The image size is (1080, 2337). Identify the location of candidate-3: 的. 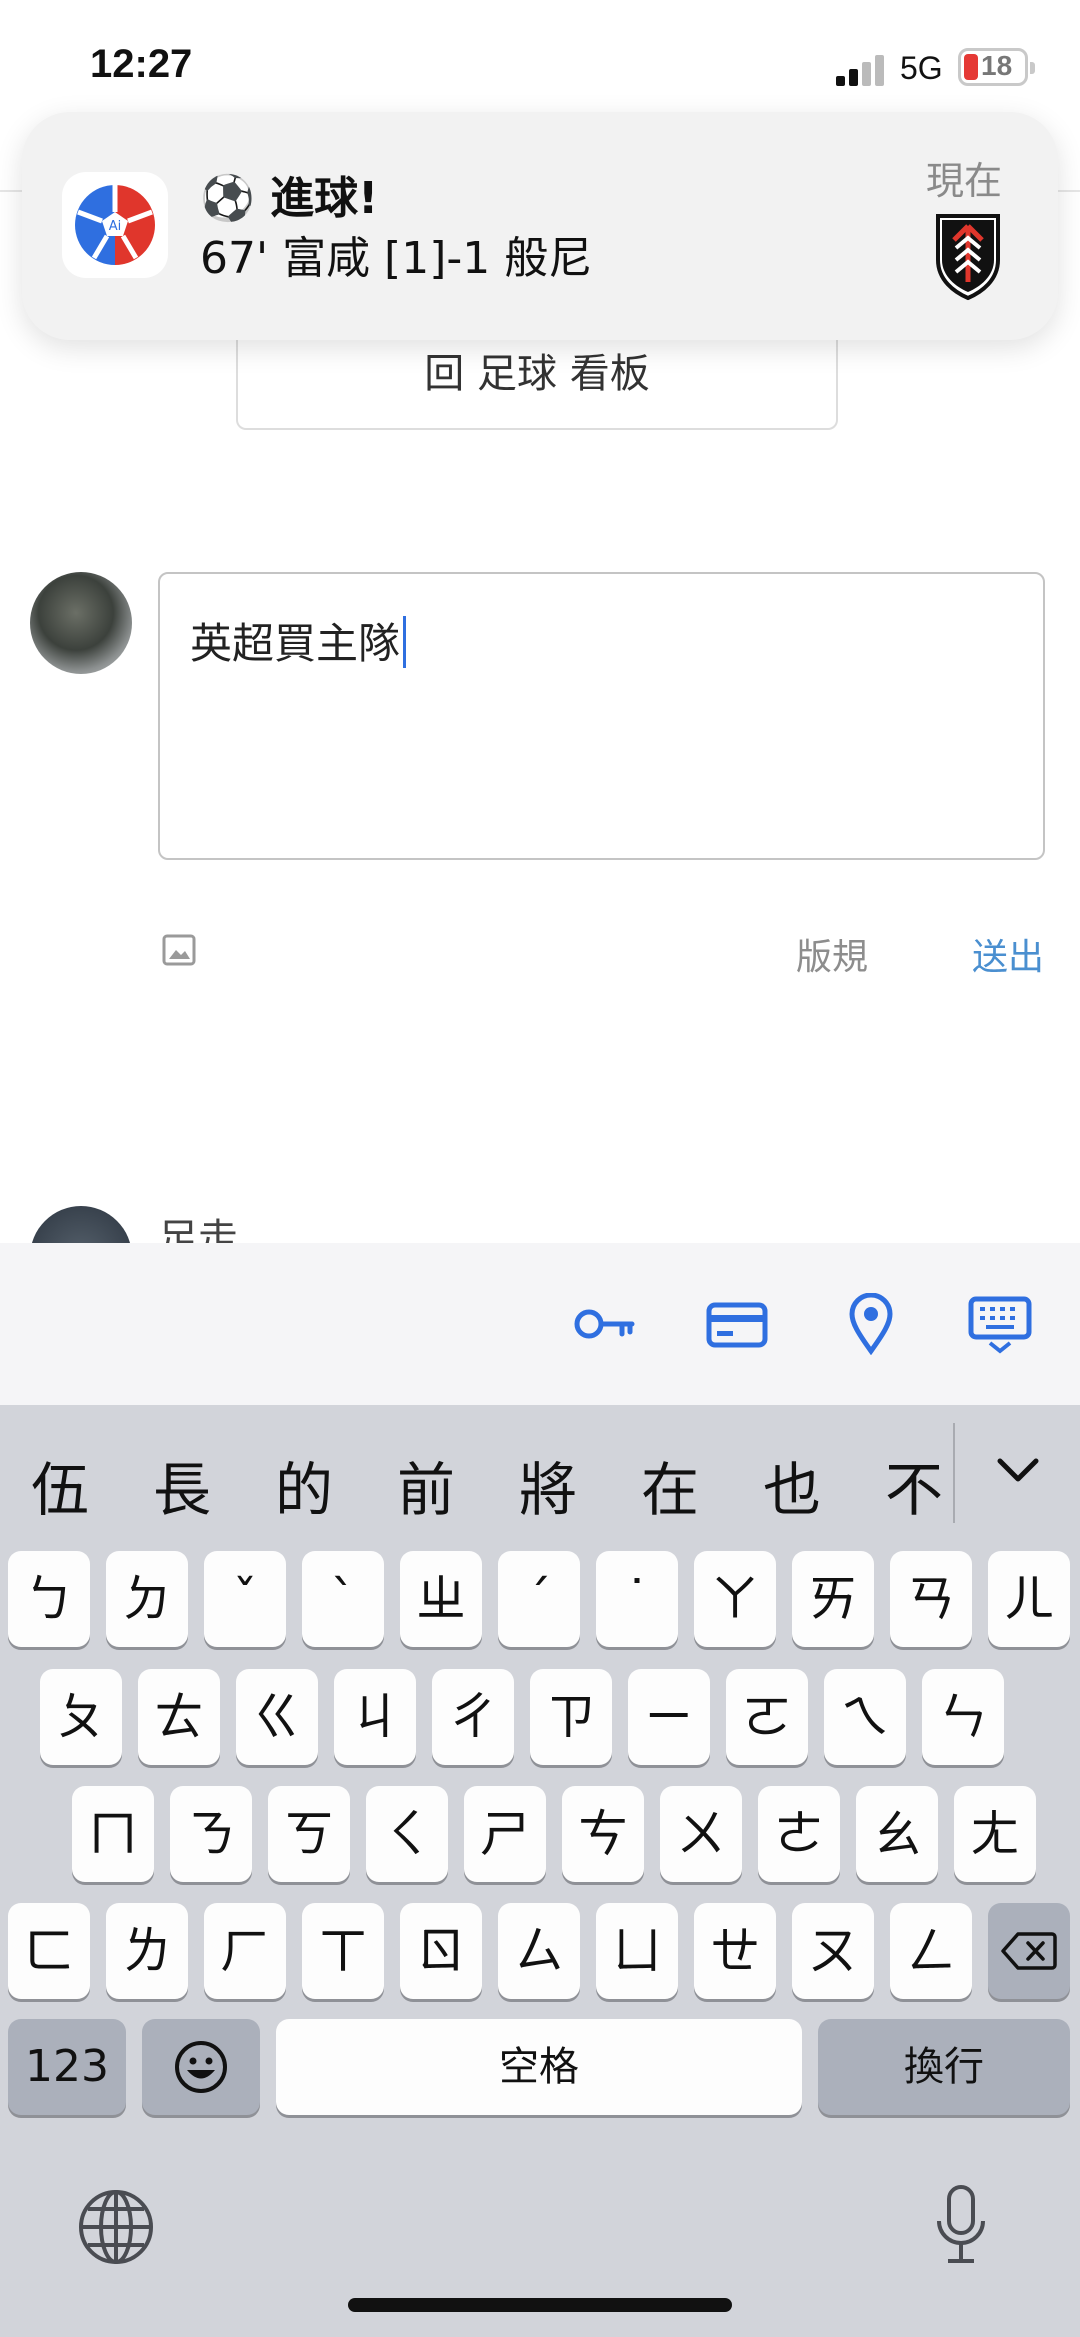
(304, 1485).